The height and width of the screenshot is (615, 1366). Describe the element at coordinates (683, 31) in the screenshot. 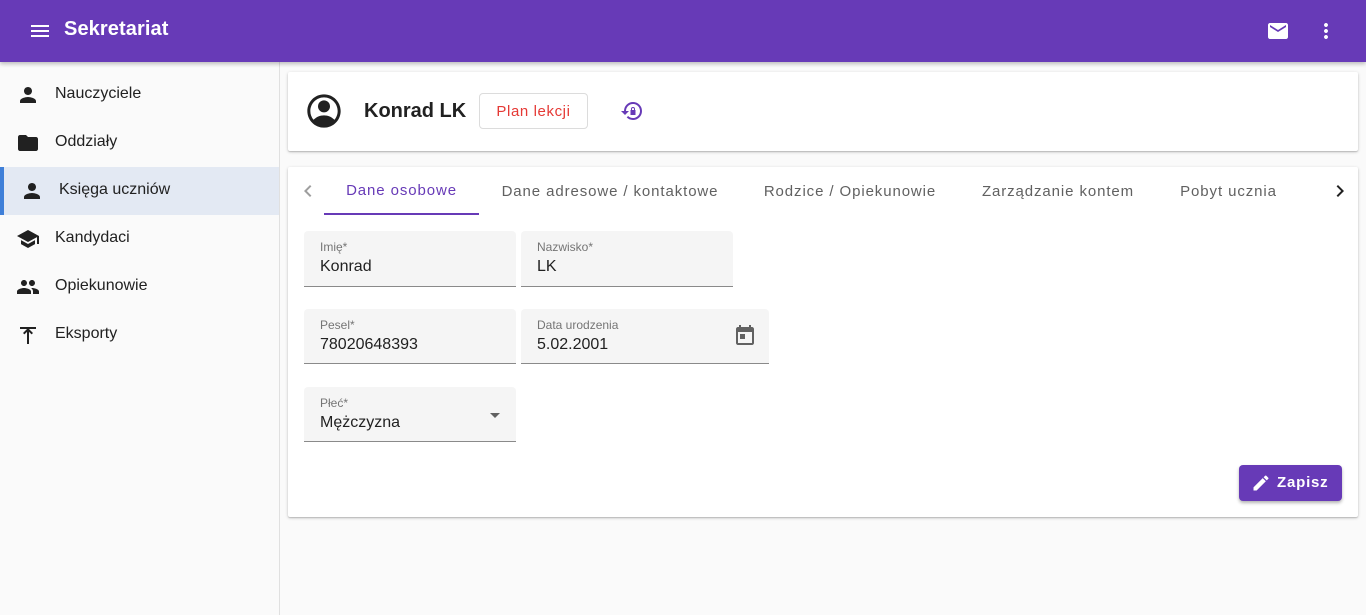

I see `app-toolbar: Sekretariat` at that location.